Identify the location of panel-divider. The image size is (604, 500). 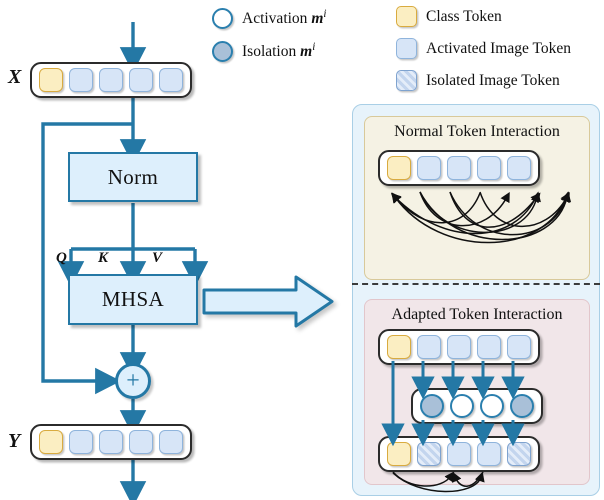
(476, 284).